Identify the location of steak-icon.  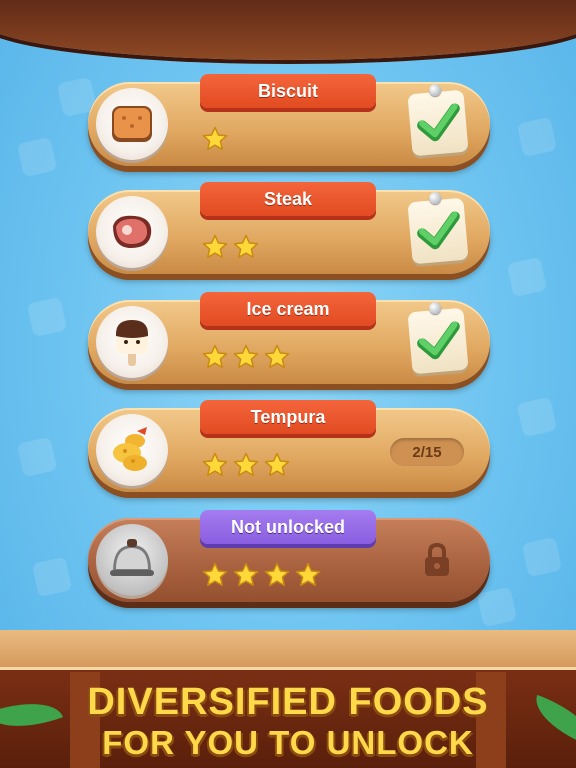
(132, 231).